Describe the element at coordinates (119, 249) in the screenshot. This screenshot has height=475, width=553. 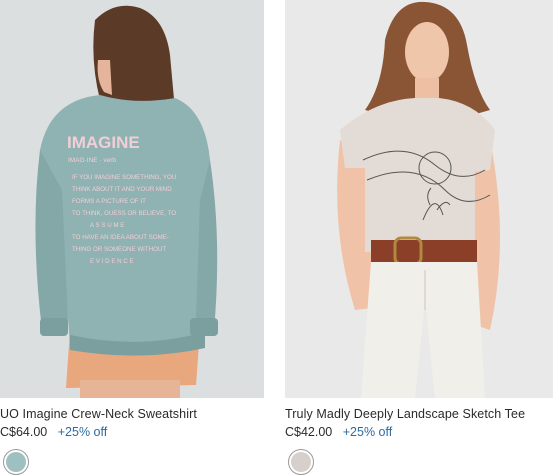
I see `print-line: THING OR SOMEONE WITHOUT` at that location.